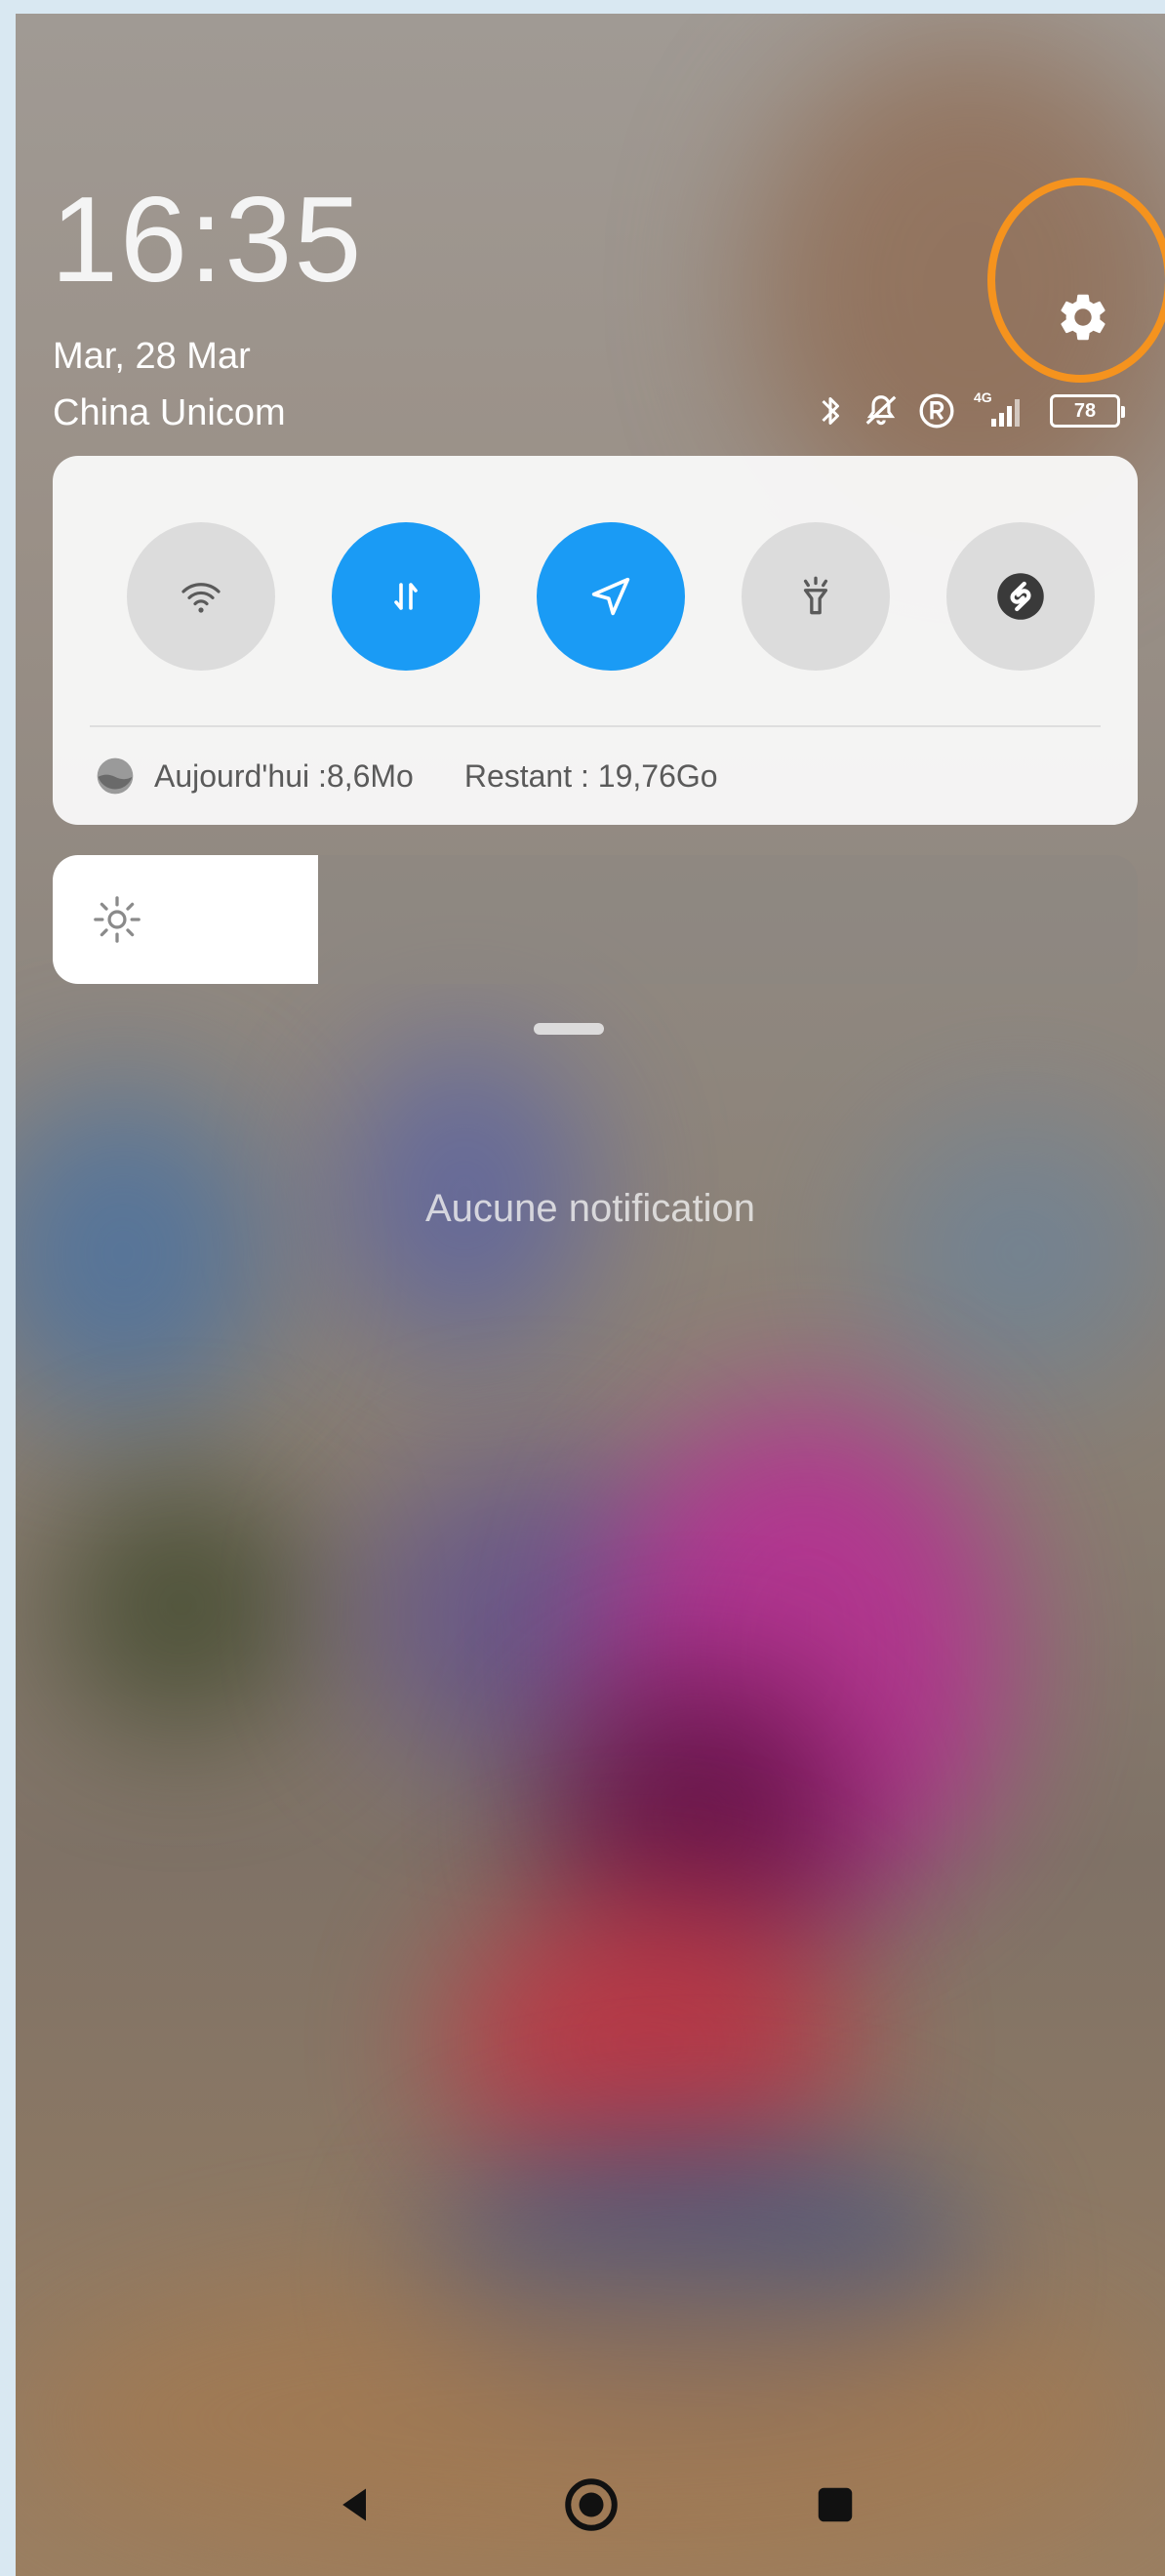 The image size is (1165, 2576). I want to click on data-usage-row: Aujourd'hui :8,6Mo Restant : 19,76Go, so click(406, 776).